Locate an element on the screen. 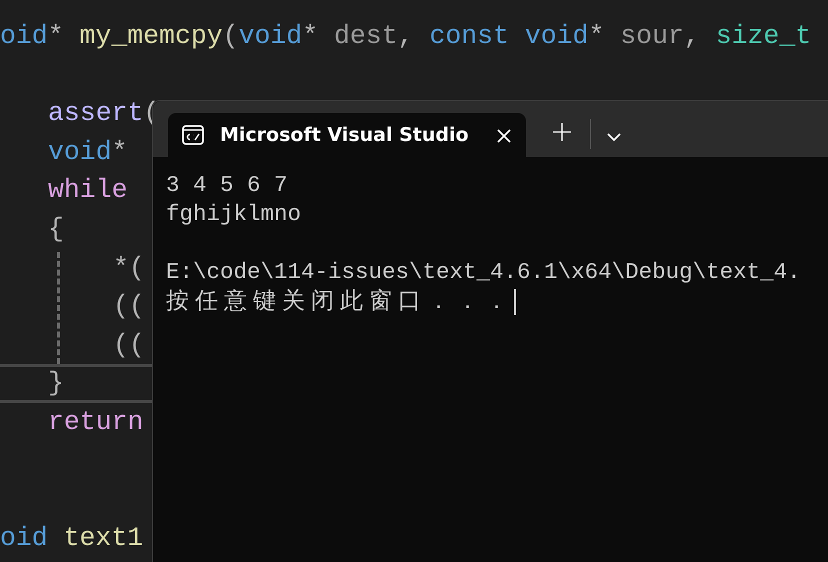 This screenshot has width=828, height=562. new-tab-button: + is located at coordinates (562, 131).